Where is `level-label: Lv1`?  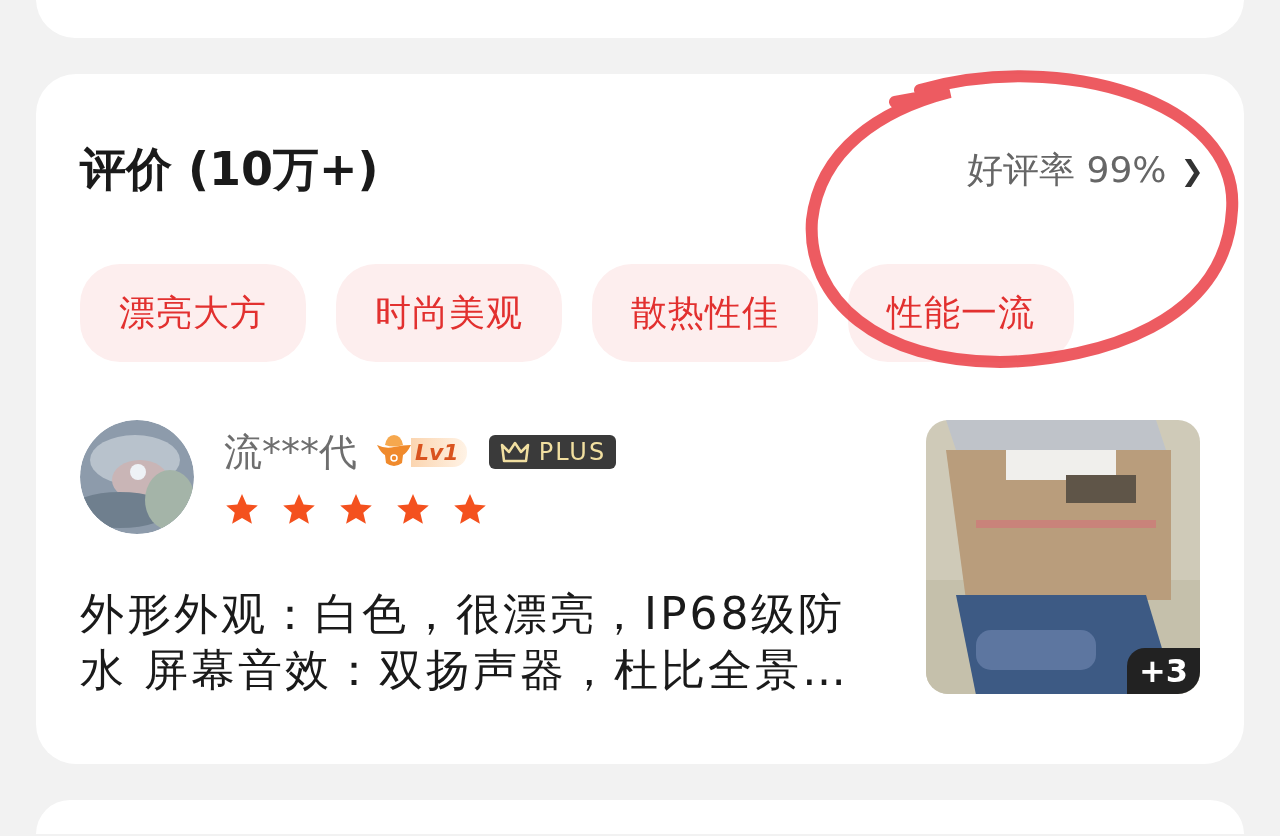 level-label: Lv1 is located at coordinates (439, 452).